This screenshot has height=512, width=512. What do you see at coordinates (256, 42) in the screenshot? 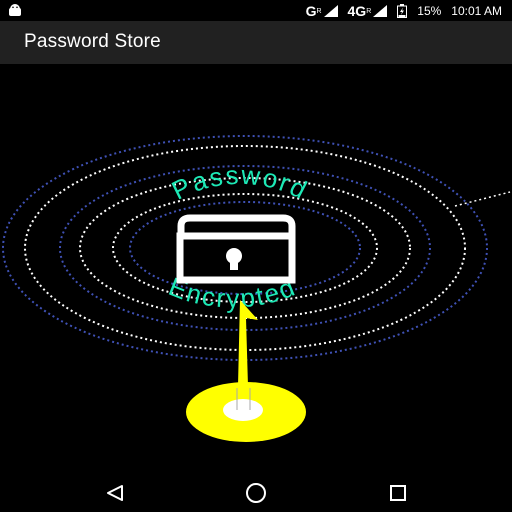
I see `app-bar: Password Store` at bounding box center [256, 42].